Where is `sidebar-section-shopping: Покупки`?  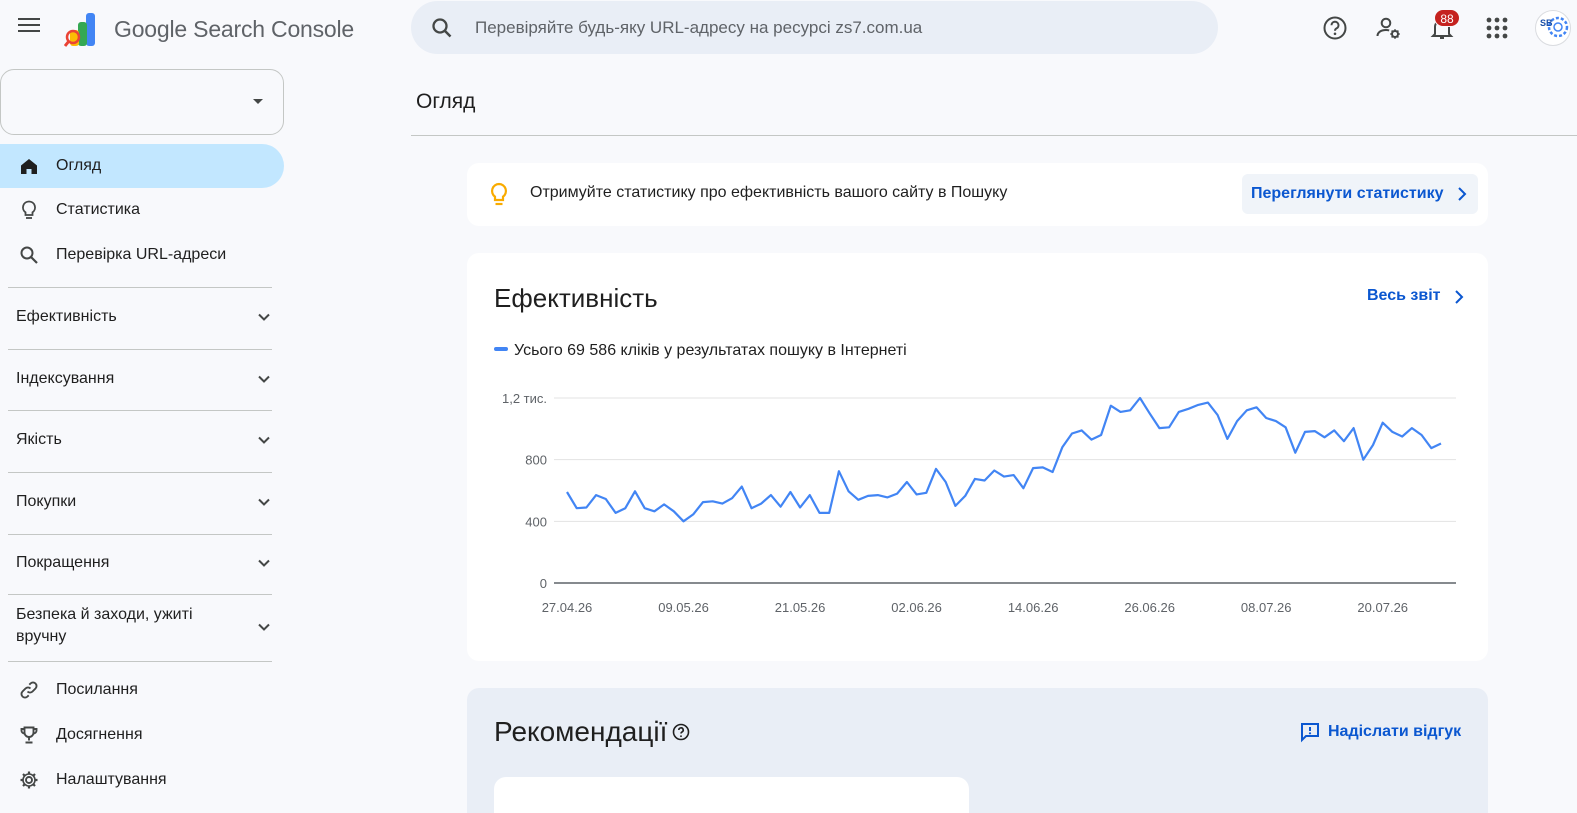
sidebar-section-shopping: Покупки is located at coordinates (142, 503).